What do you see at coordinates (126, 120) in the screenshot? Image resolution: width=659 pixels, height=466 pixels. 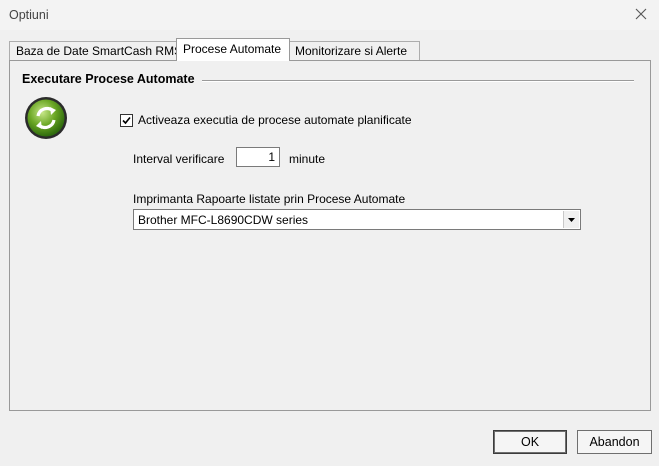 I see `enable-checkbox` at bounding box center [126, 120].